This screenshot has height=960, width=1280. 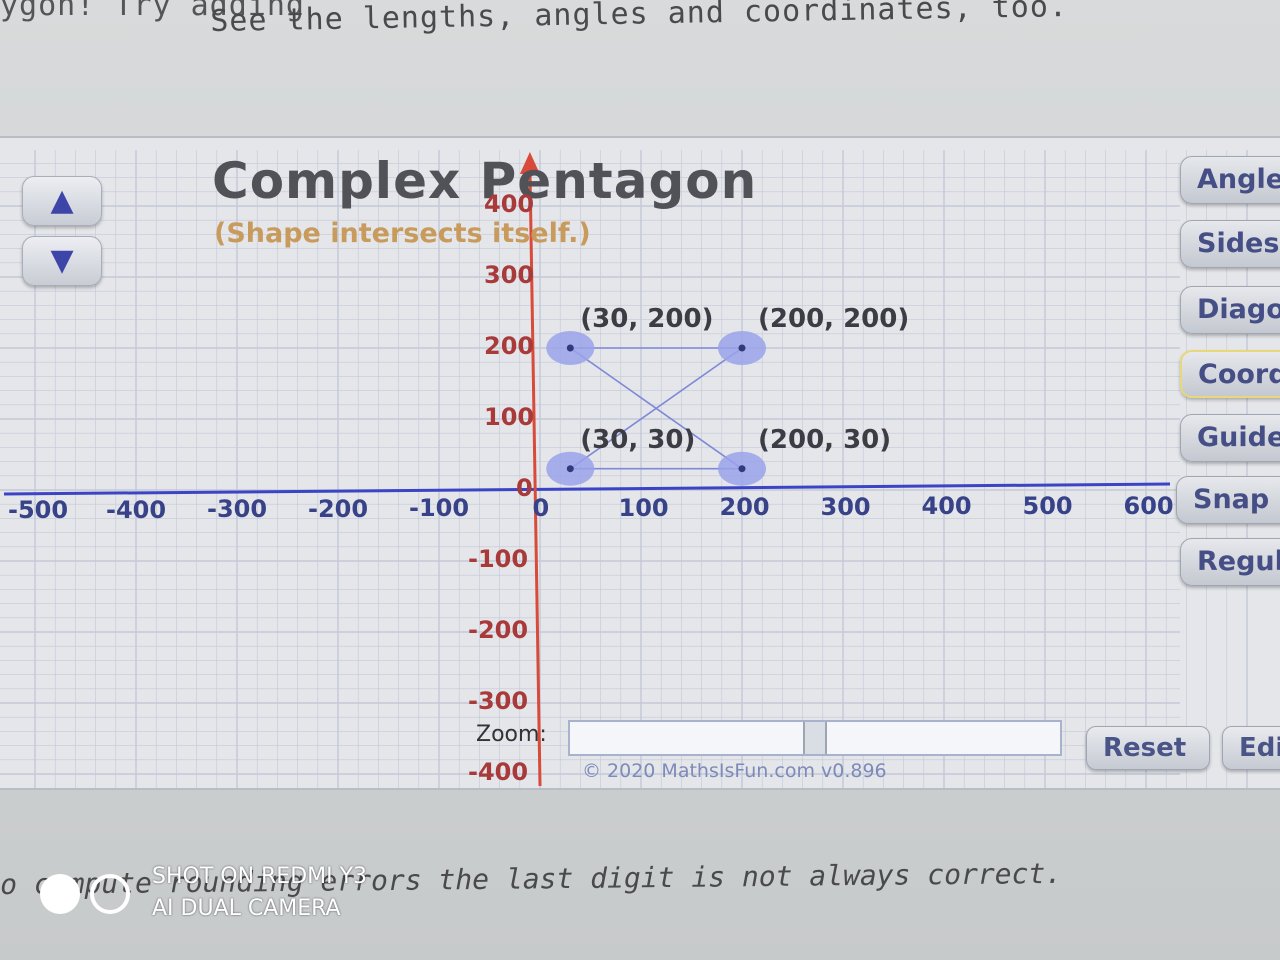 What do you see at coordinates (647, 319) in the screenshot?
I see `vertex-coordinate-label: (30, 200)` at bounding box center [647, 319].